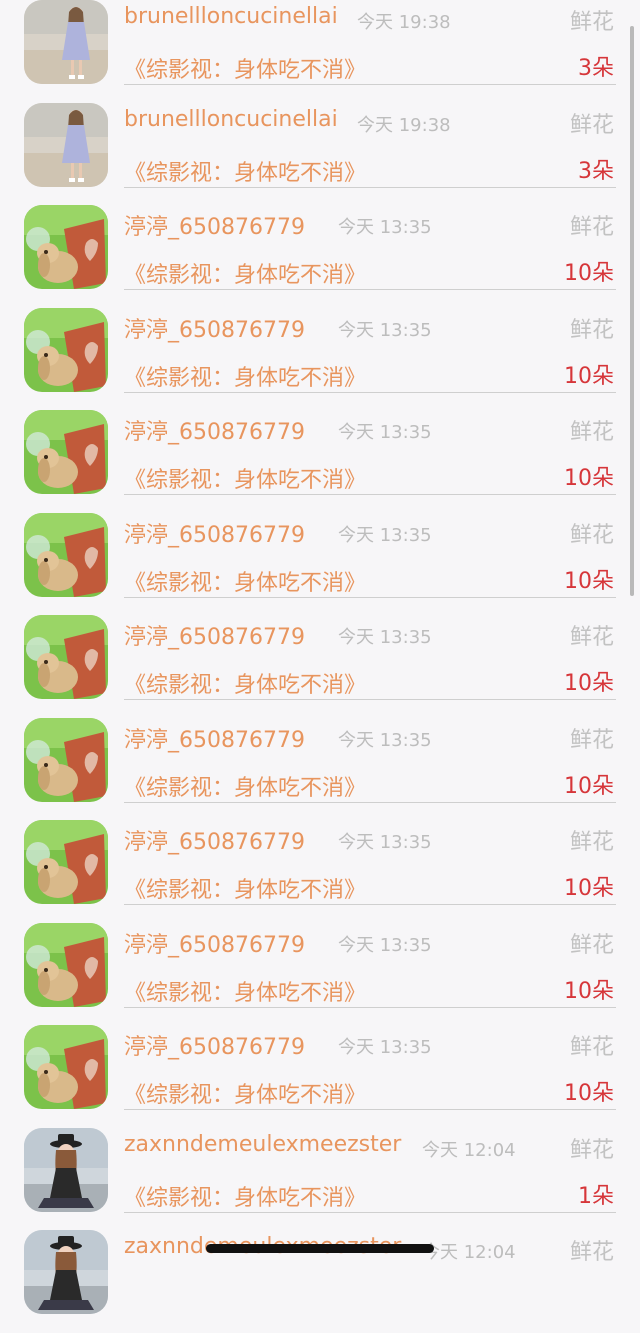 The width and height of the screenshot is (640, 1333). Describe the element at coordinates (320, 1248) in the screenshot. I see `home-indicator` at that location.